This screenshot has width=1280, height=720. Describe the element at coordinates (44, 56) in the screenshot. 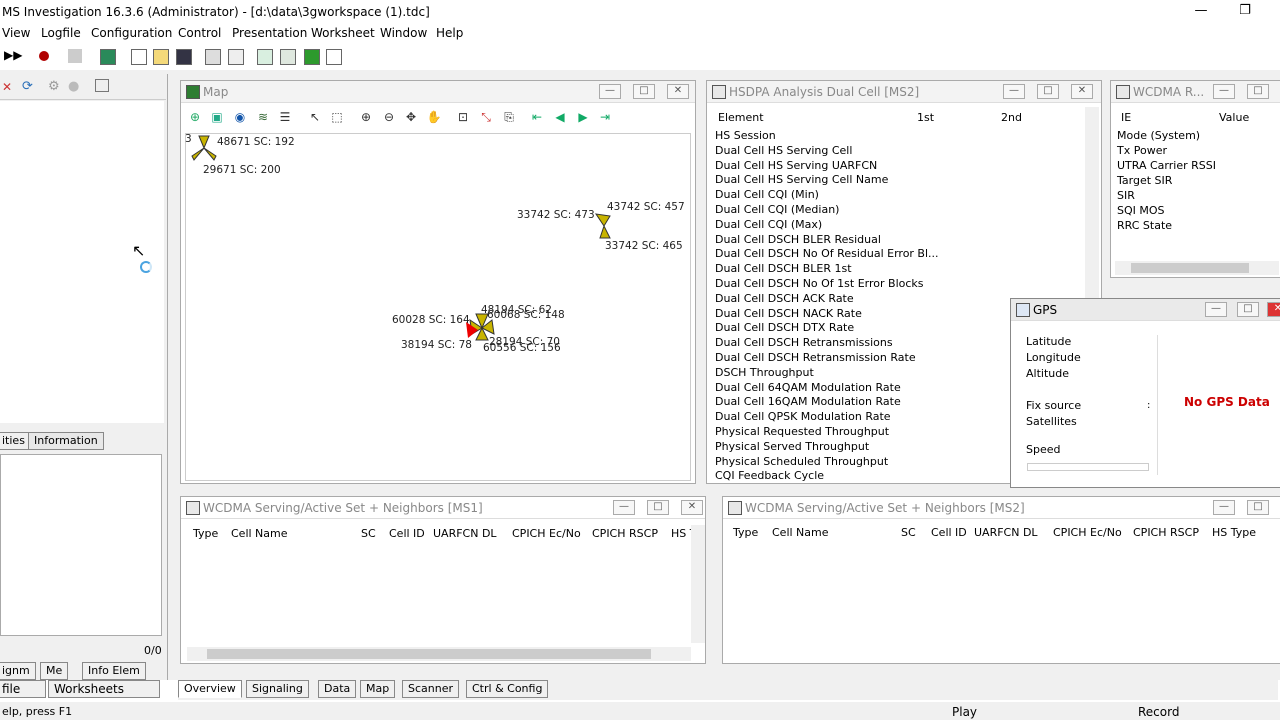

I see `record-icon` at that location.